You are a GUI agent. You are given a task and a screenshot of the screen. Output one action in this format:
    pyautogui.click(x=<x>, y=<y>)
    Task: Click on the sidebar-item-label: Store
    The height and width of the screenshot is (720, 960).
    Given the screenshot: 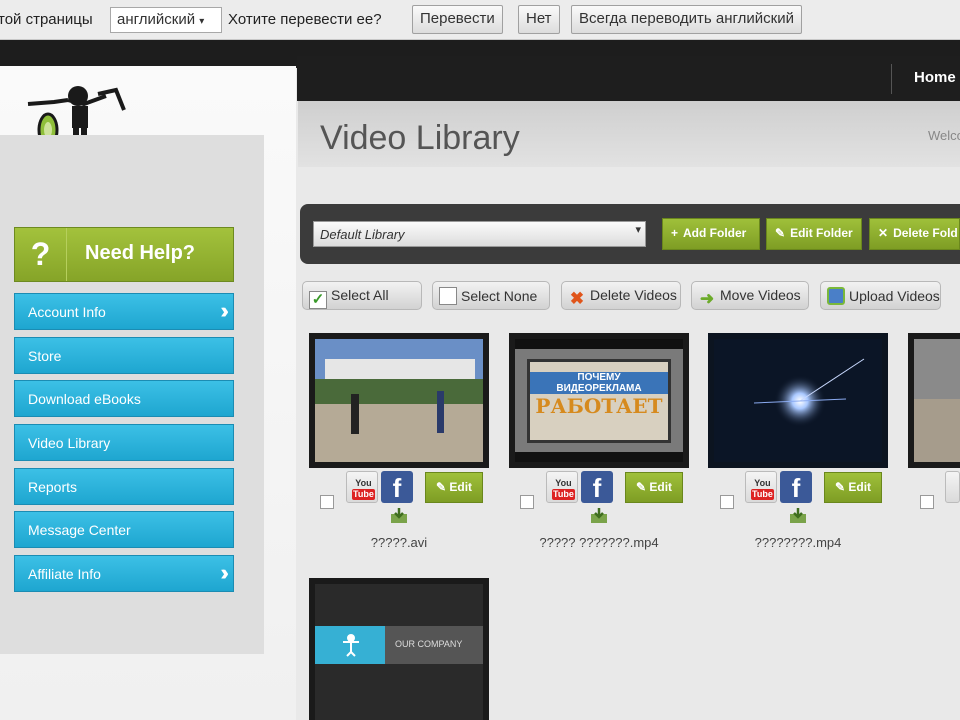 What is the action you would take?
    pyautogui.click(x=45, y=356)
    